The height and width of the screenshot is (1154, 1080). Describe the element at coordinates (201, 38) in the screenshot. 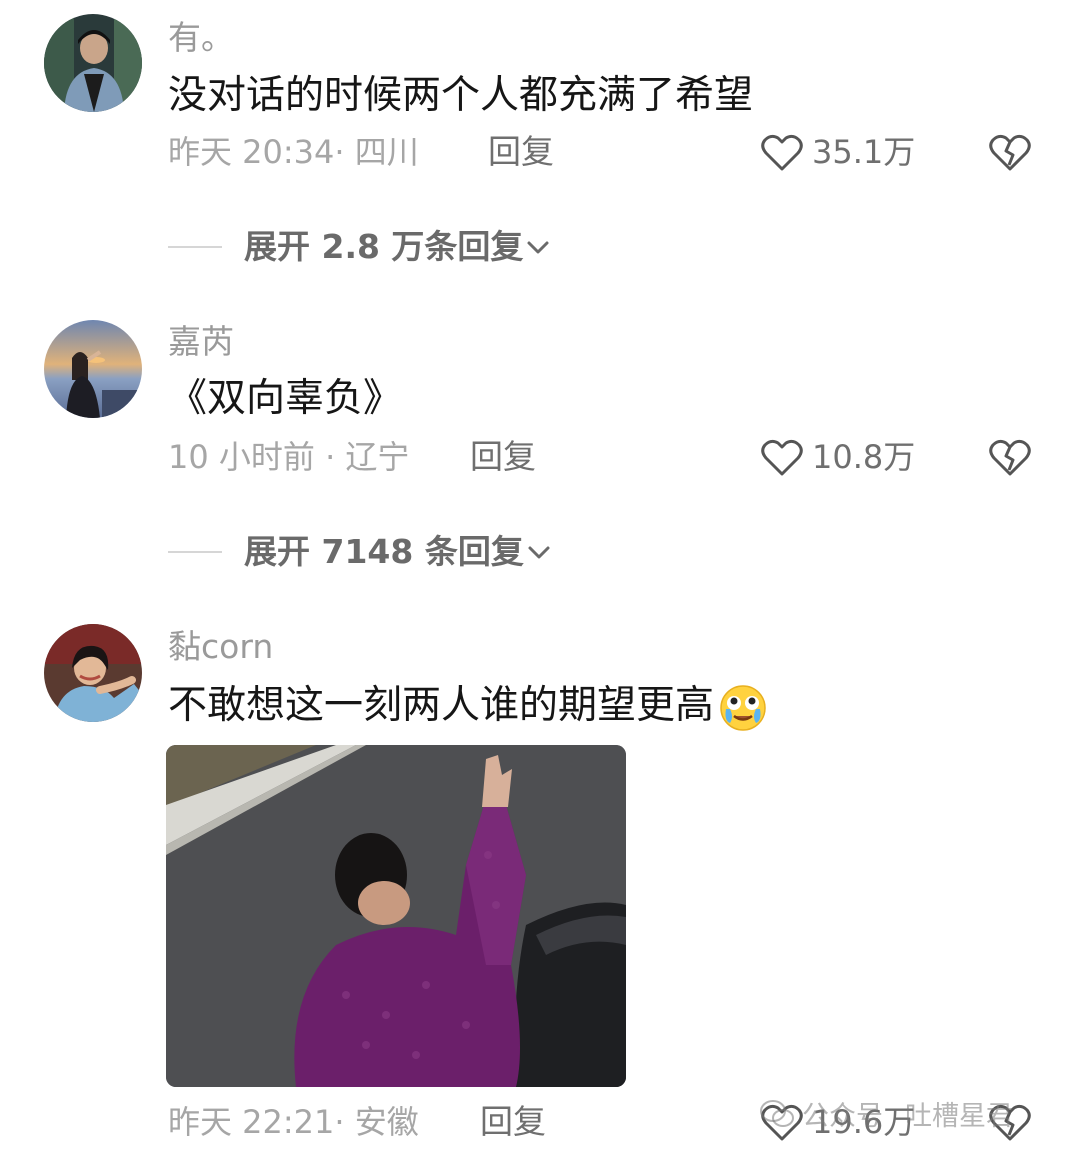

I see `username: 有。` at that location.